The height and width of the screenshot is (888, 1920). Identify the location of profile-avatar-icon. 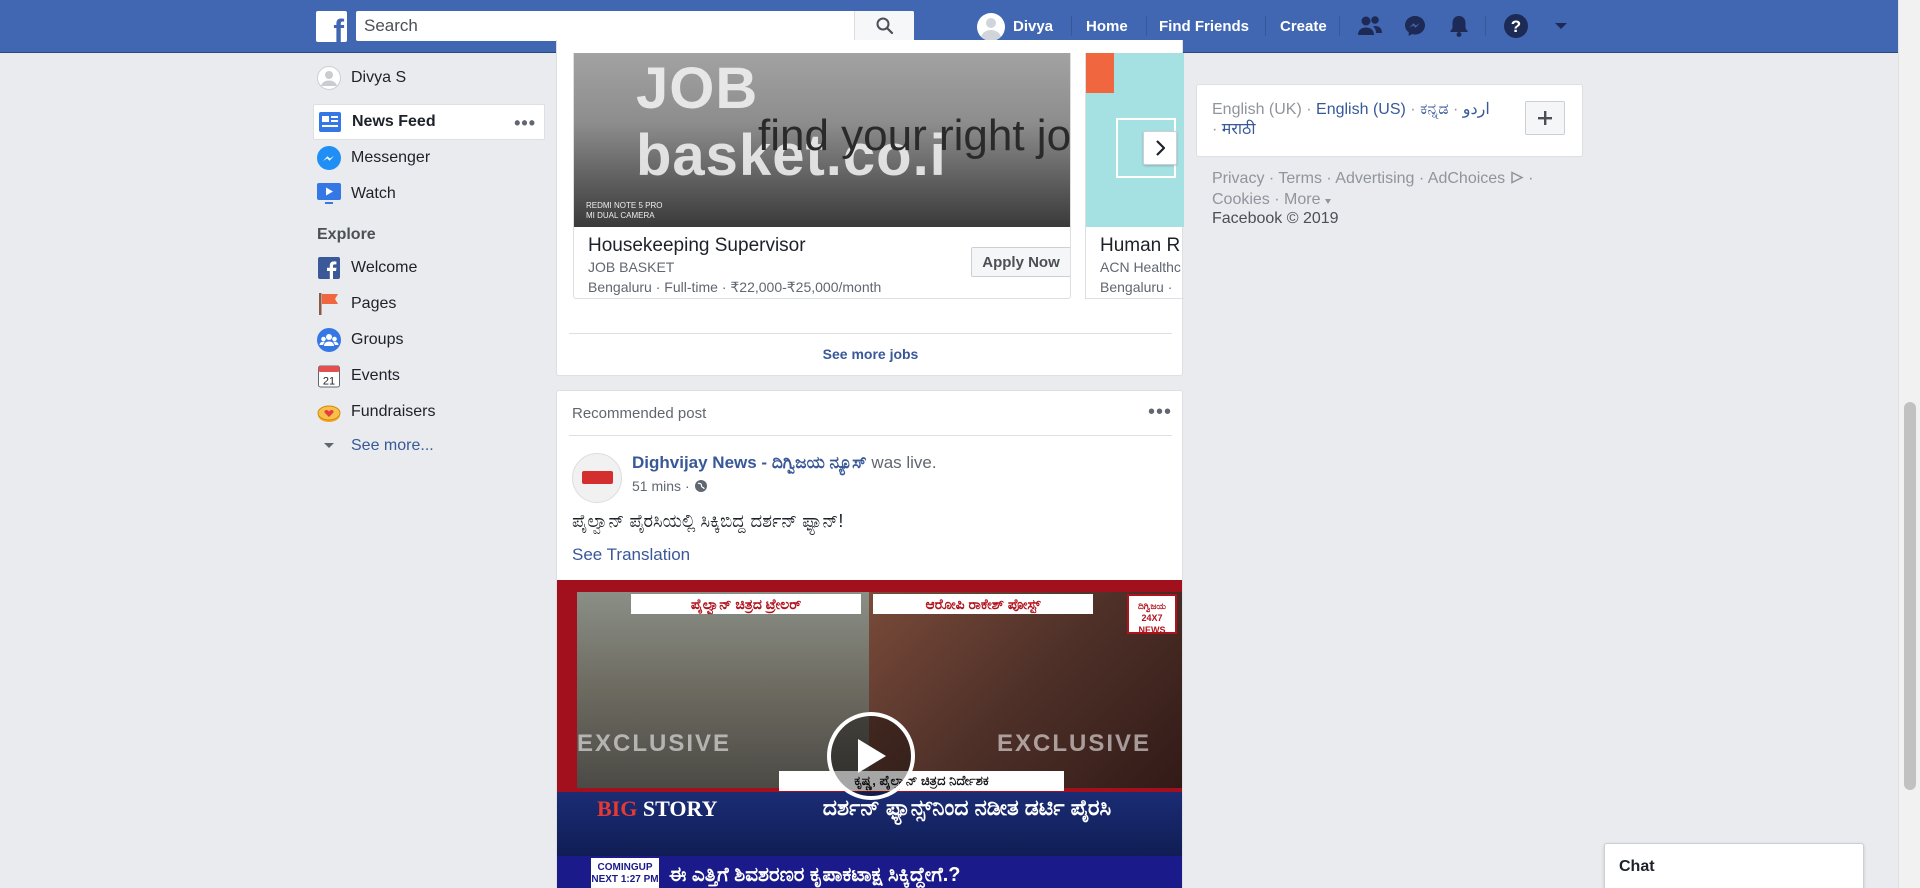
(329, 78).